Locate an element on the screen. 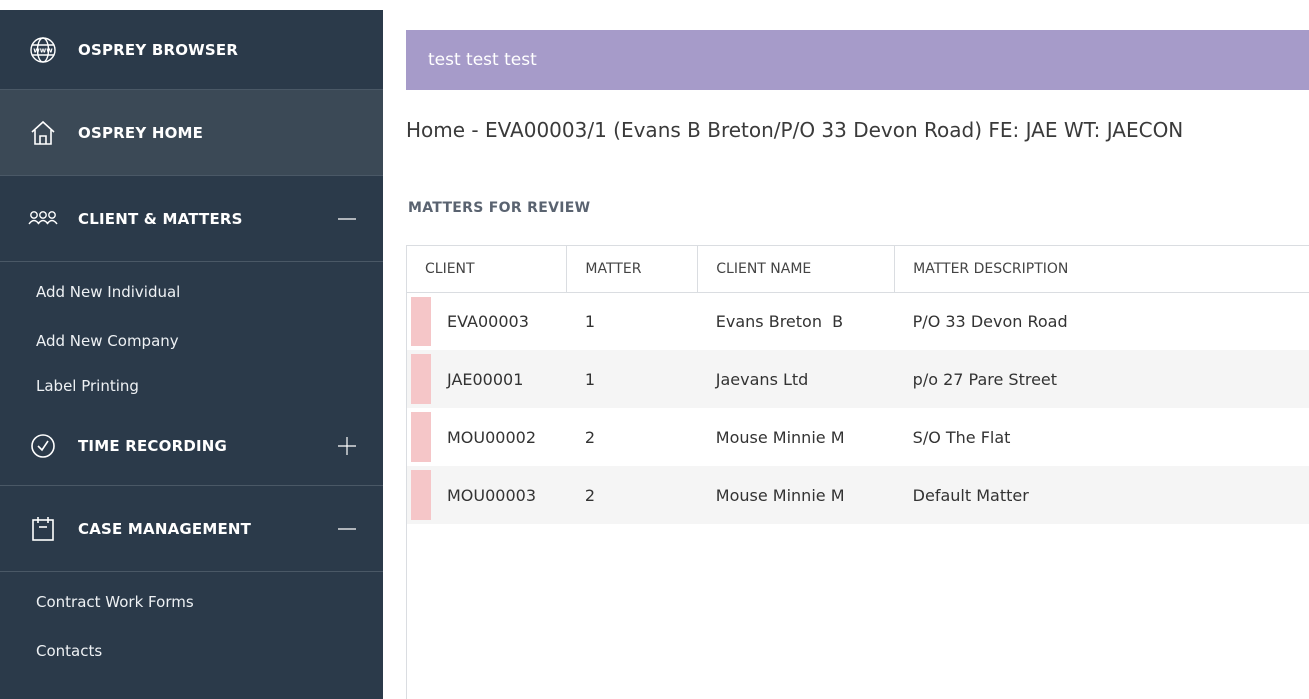 Image resolution: width=1309 pixels, height=699 pixels. home-icon is located at coordinates (43, 133).